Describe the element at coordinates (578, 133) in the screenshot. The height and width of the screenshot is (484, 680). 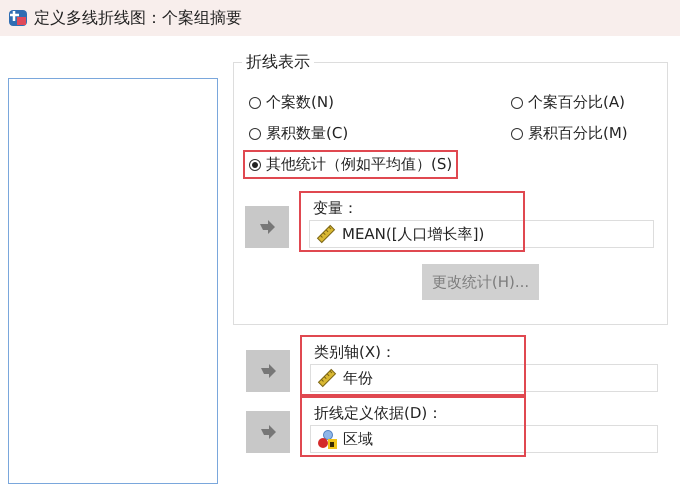
I see `radio-label: 累积百分比(M)` at that location.